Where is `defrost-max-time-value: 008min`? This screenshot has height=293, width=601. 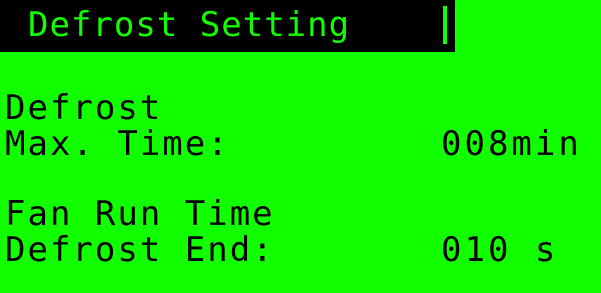
defrost-max-time-value: 008min is located at coordinates (511, 144).